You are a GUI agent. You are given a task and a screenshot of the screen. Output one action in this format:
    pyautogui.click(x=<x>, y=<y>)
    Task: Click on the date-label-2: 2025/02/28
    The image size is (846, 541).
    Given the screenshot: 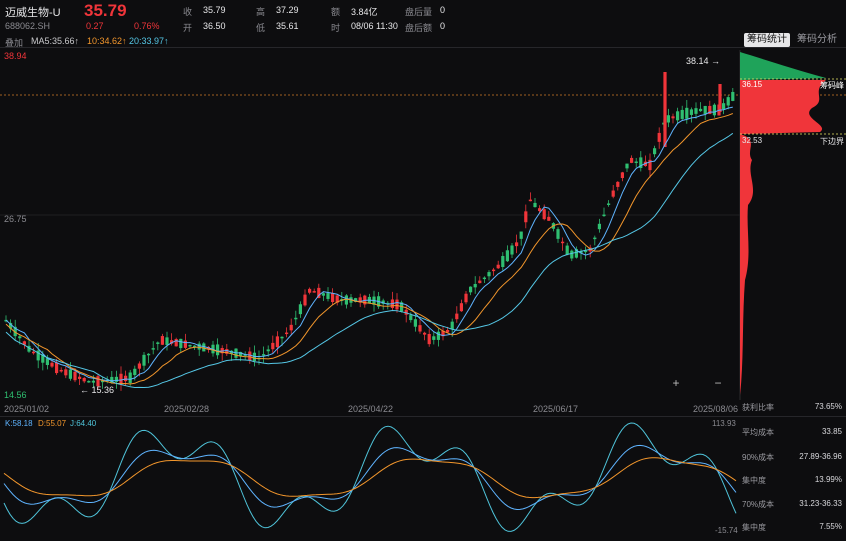 What is the action you would take?
    pyautogui.click(x=187, y=409)
    